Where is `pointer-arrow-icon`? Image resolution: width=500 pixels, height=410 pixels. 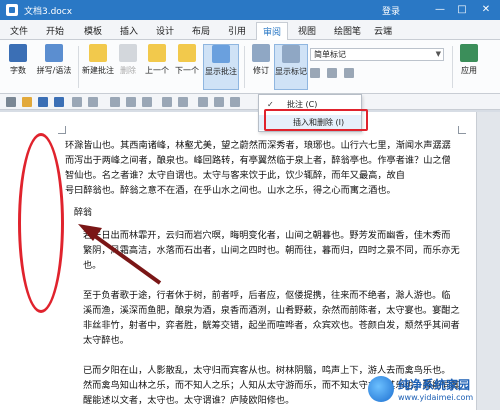 pointer-arrow-icon is located at coordinates (120, 254).